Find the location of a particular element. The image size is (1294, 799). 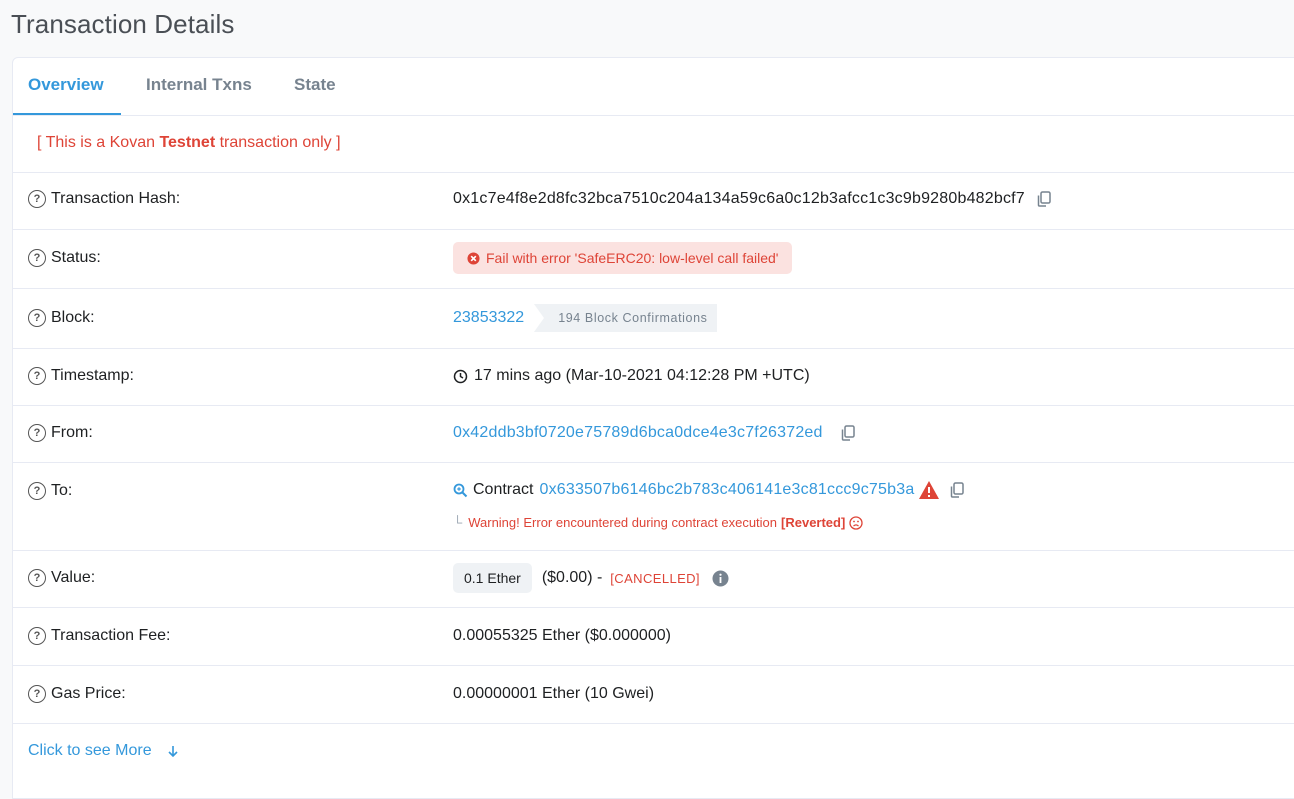

tab-overview: Overview is located at coordinates (67, 86).